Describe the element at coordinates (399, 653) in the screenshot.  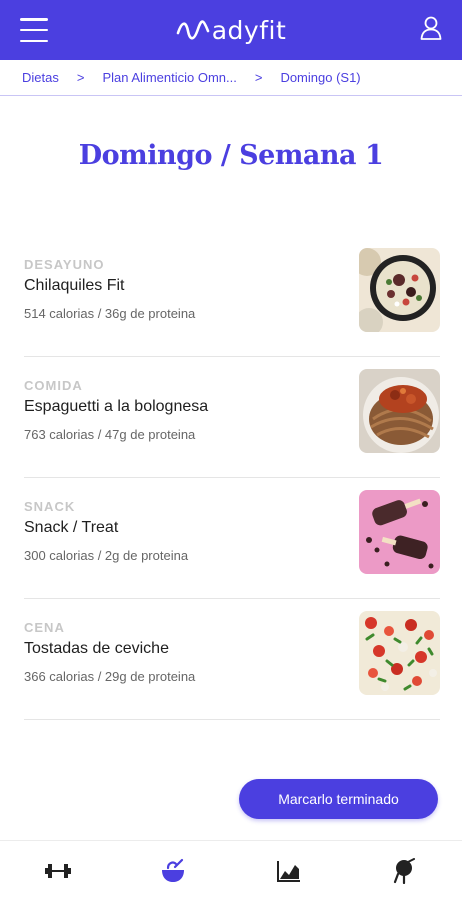
I see `ceviche-photo` at that location.